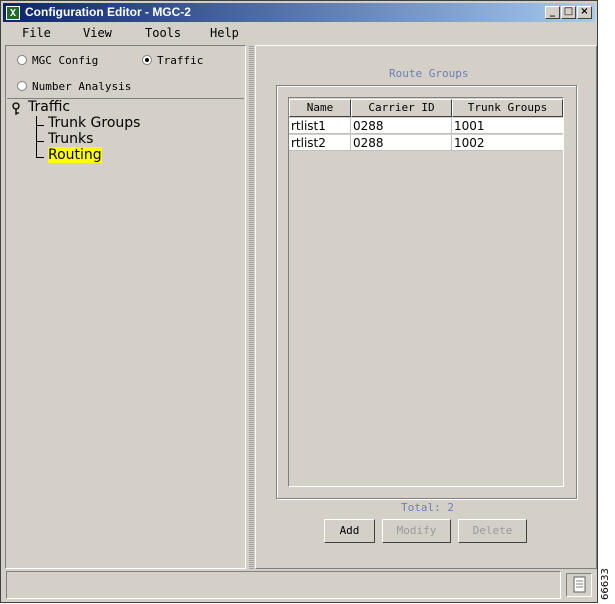 The image size is (615, 604). What do you see at coordinates (584, 12) in the screenshot?
I see `close-button: ×` at bounding box center [584, 12].